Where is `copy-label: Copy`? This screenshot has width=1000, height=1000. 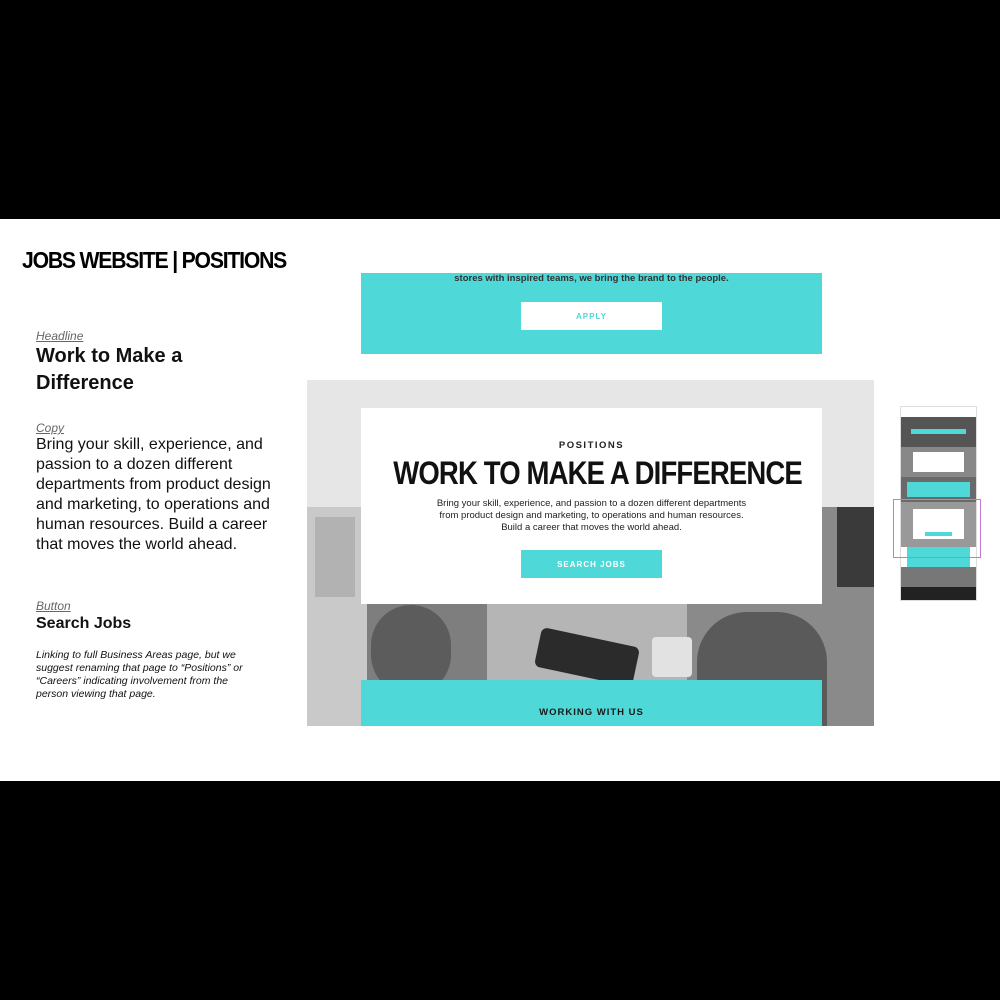 copy-label: Copy is located at coordinates (50, 428).